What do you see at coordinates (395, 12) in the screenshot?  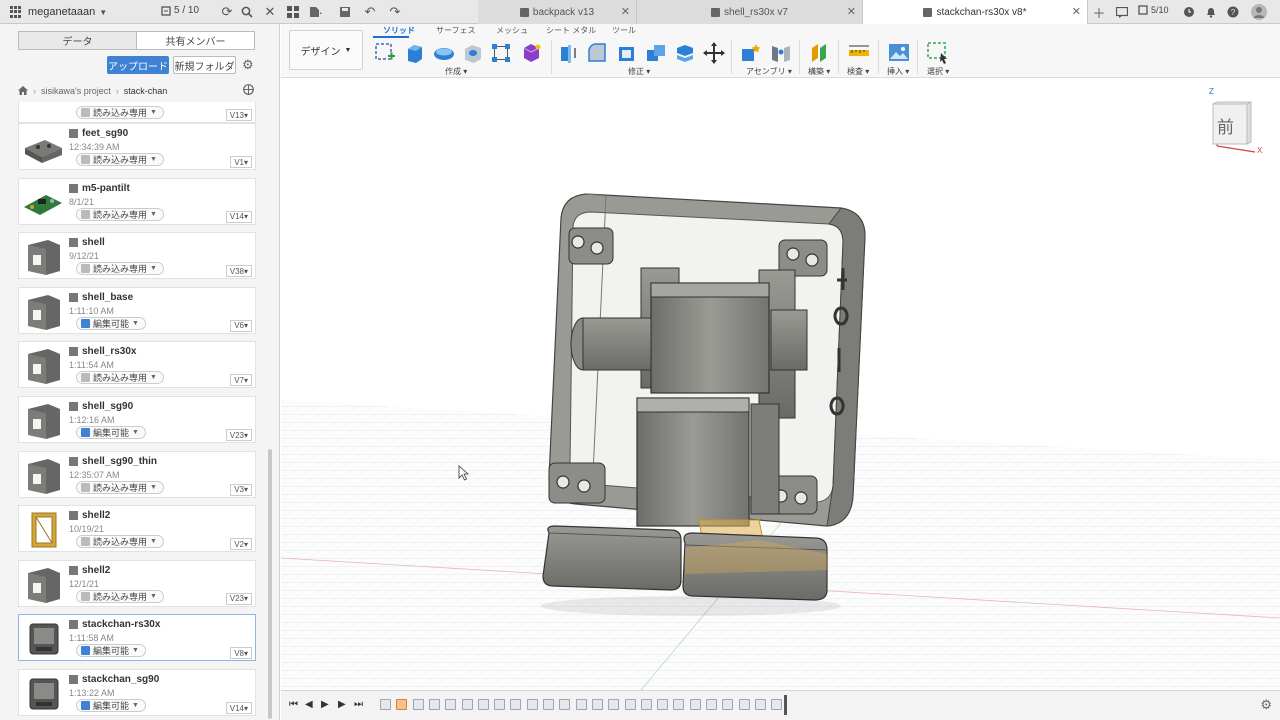 I see `redo-icon: ↷` at bounding box center [395, 12].